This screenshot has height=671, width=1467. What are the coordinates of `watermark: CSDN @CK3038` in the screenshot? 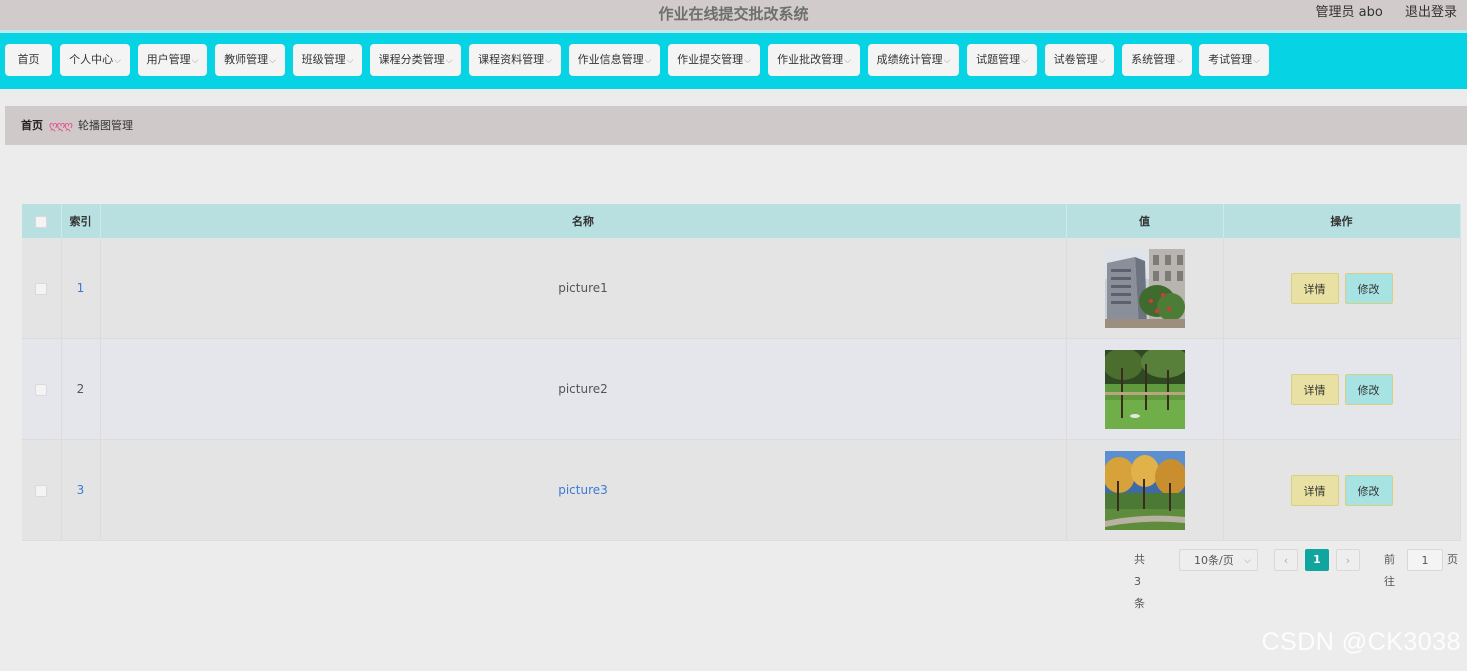 It's located at (1361, 642).